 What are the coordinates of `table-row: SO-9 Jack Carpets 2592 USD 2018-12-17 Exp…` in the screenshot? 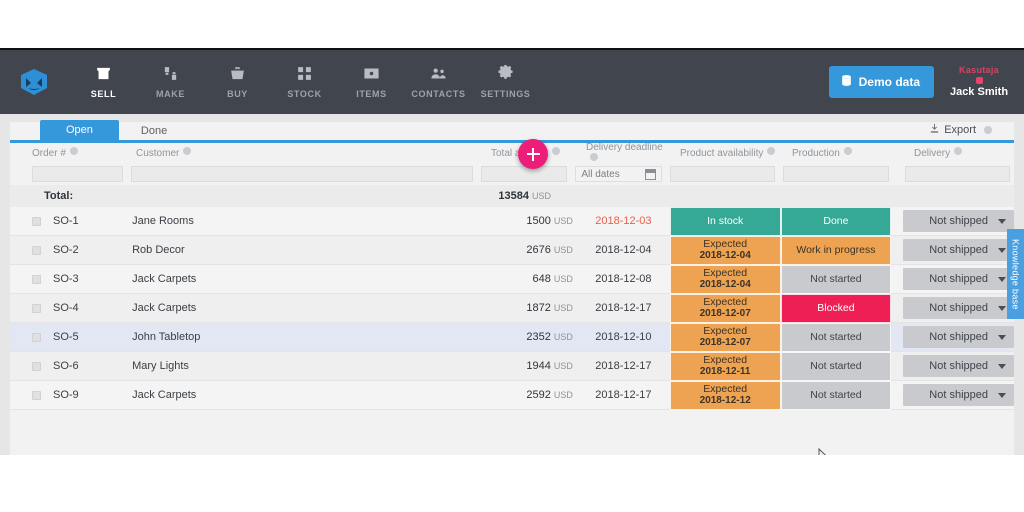 It's located at (512, 395).